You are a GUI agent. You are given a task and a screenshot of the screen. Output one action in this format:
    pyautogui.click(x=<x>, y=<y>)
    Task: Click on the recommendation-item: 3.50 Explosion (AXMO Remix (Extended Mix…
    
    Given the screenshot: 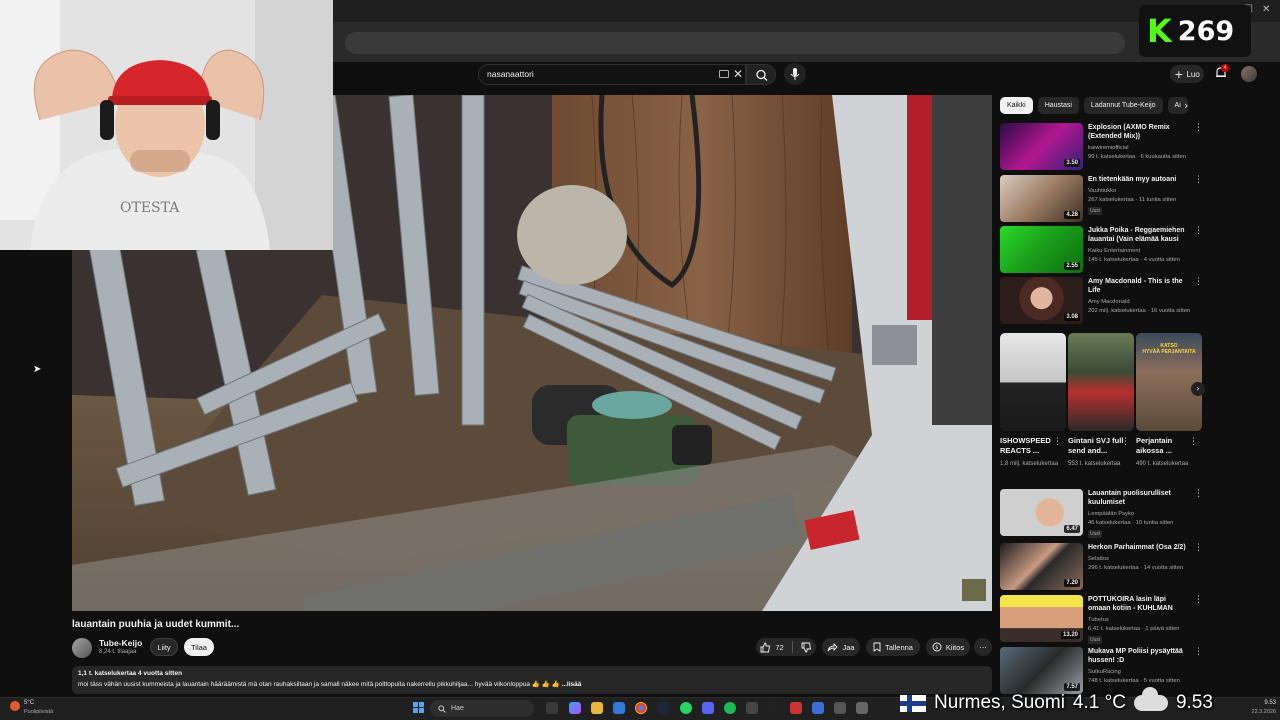 What is the action you would take?
    pyautogui.click(x=1101, y=147)
    